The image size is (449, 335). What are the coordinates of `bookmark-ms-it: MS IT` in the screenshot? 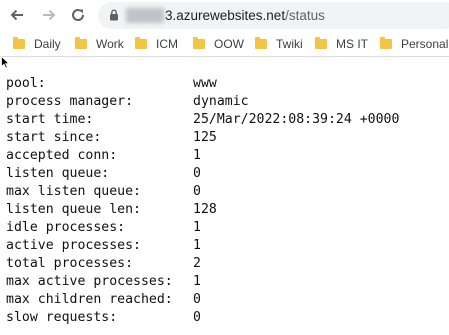 It's located at (341, 44).